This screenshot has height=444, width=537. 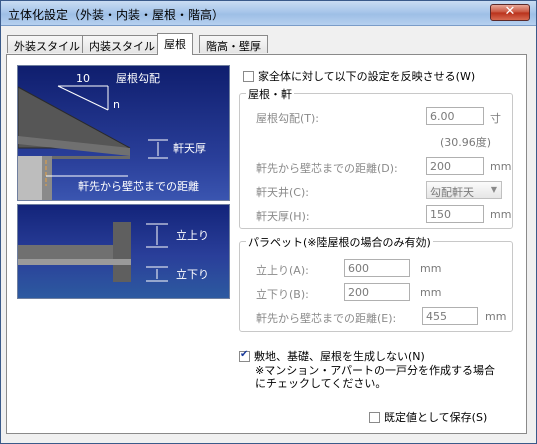 I want to click on save-default-checkbox: 既定値として保存(S), so click(x=428, y=417).